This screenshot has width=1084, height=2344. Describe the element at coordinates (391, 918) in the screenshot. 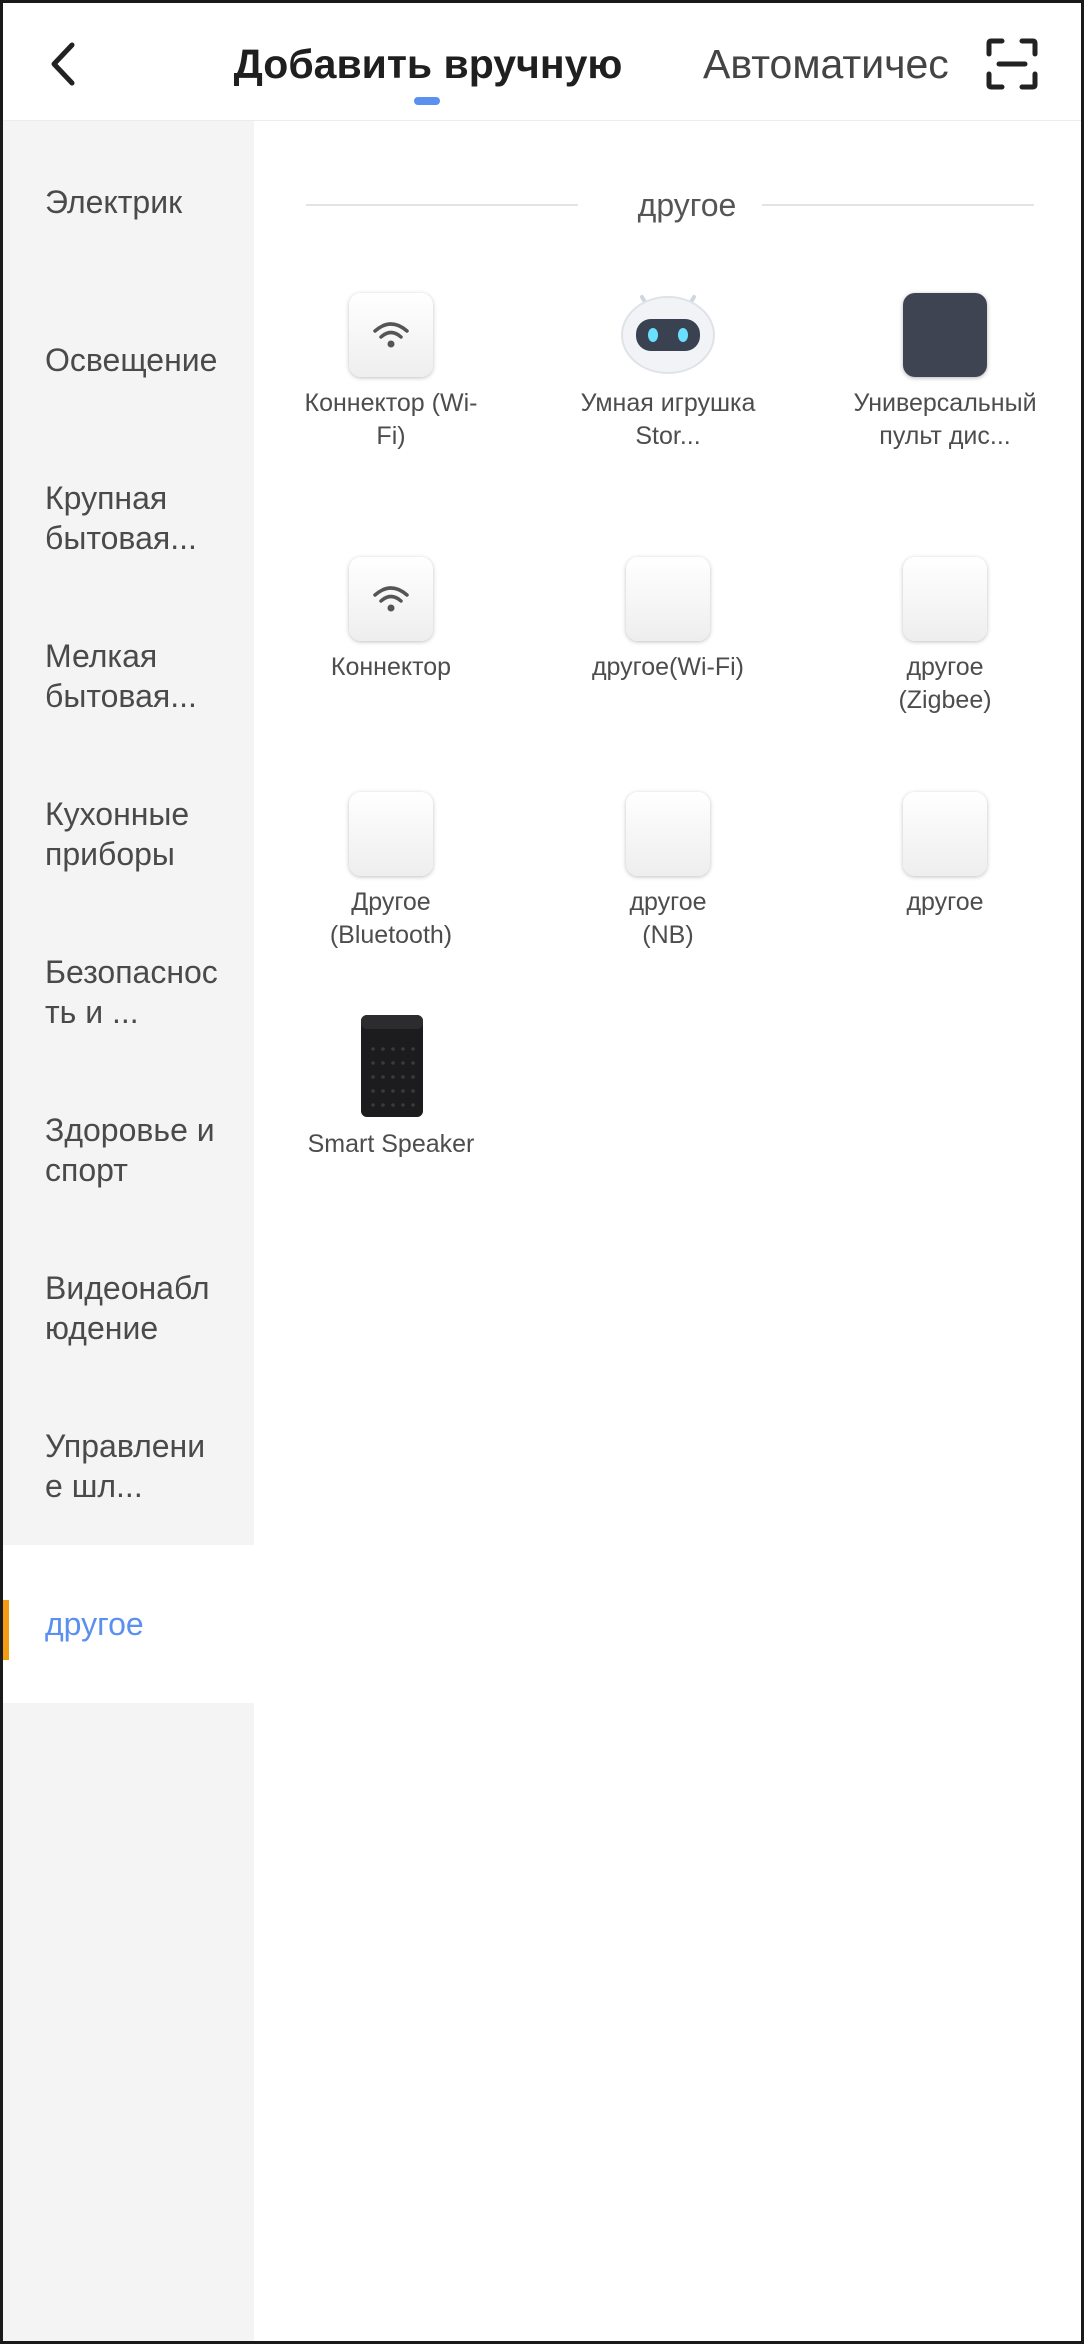

I see `device-label: Другое (Bluetooth)` at that location.